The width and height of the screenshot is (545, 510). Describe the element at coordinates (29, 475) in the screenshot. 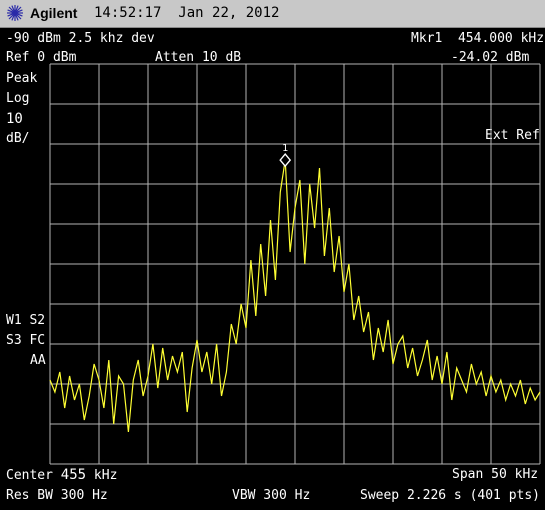

I see `center-label: Center` at that location.